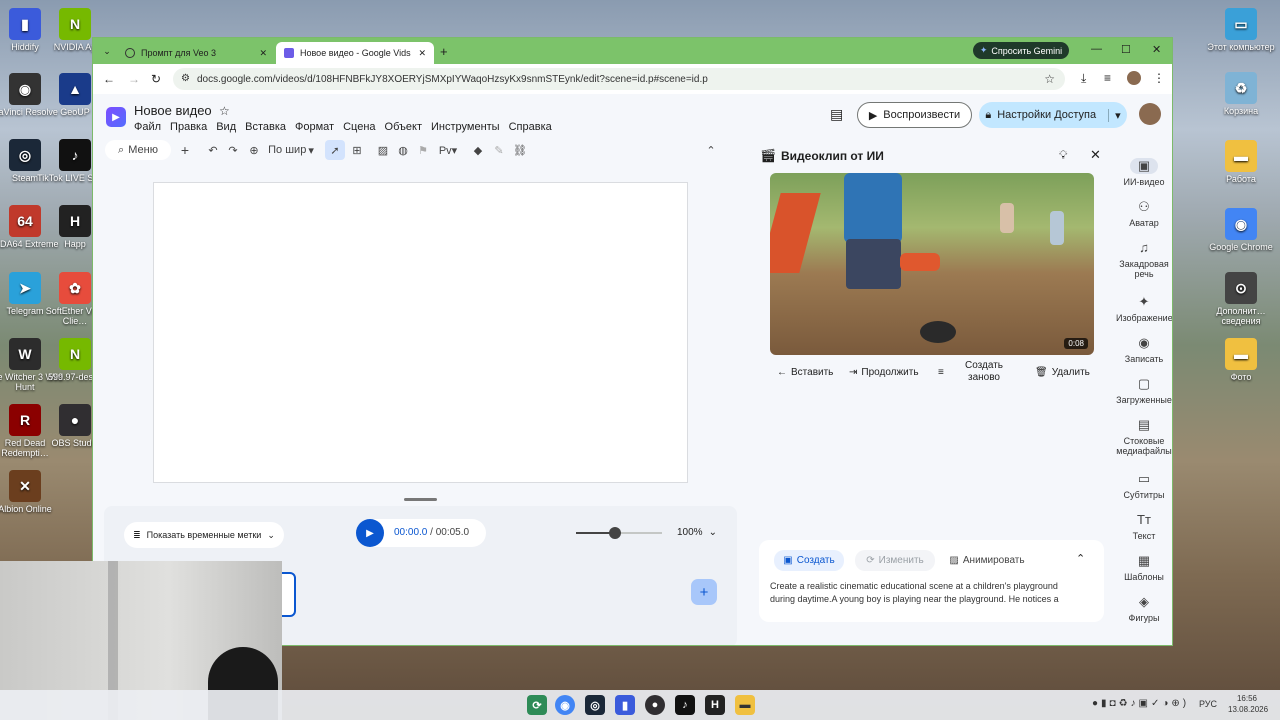 This screenshot has height=720, width=1280. I want to click on desktop-shortcut: ◉ Google Chrome, so click(1240, 230).